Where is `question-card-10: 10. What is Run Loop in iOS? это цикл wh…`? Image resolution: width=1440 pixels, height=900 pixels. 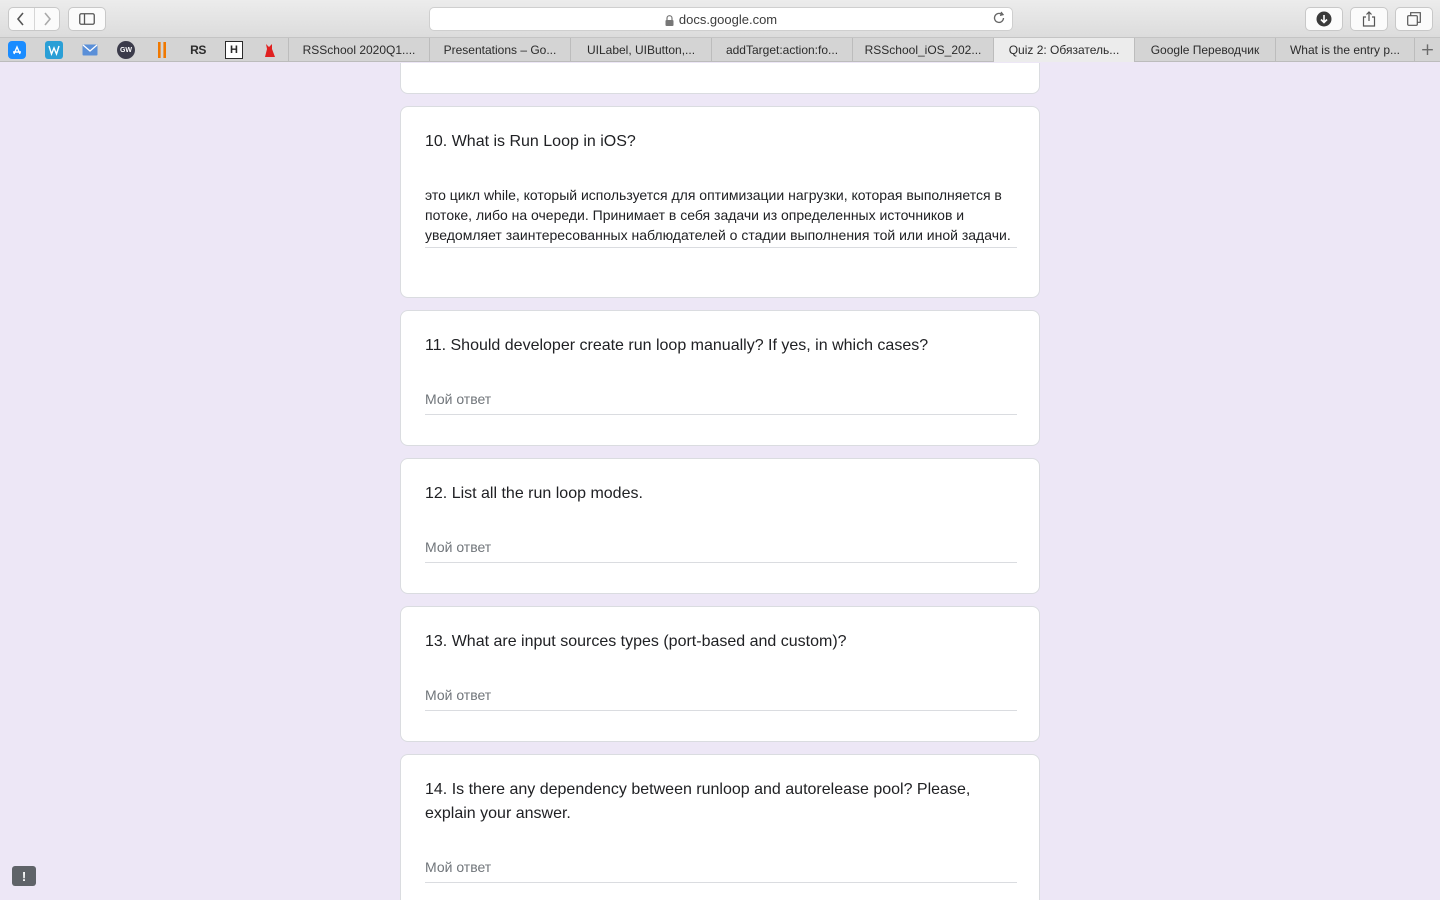
question-card-10: 10. What is Run Loop in iOS? это цикл wh… is located at coordinates (720, 202).